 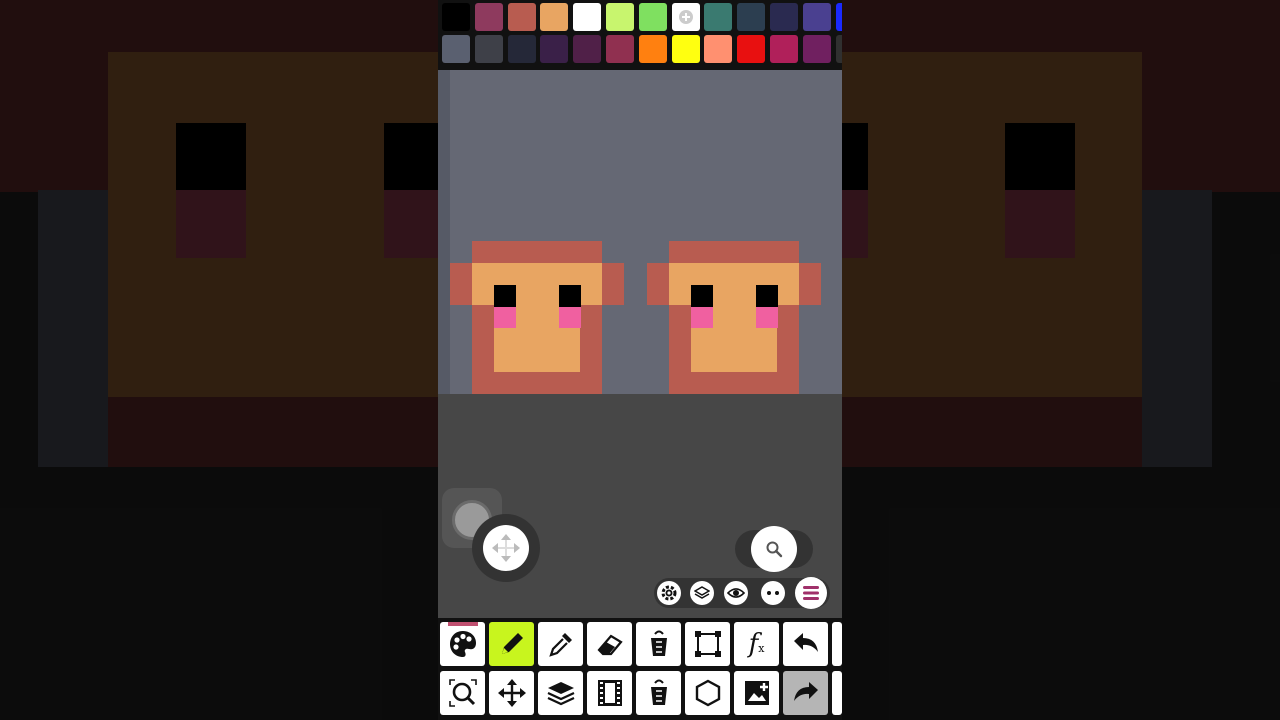 I want to click on redo-button, so click(x=805, y=693).